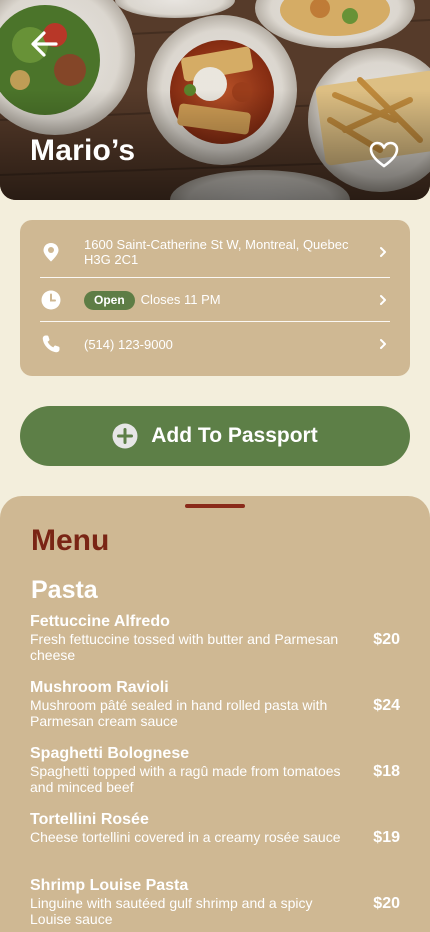 The height and width of the screenshot is (932, 430). What do you see at coordinates (99, 687) in the screenshot?
I see `menu-item-name: Mushroom Ravioli` at bounding box center [99, 687].